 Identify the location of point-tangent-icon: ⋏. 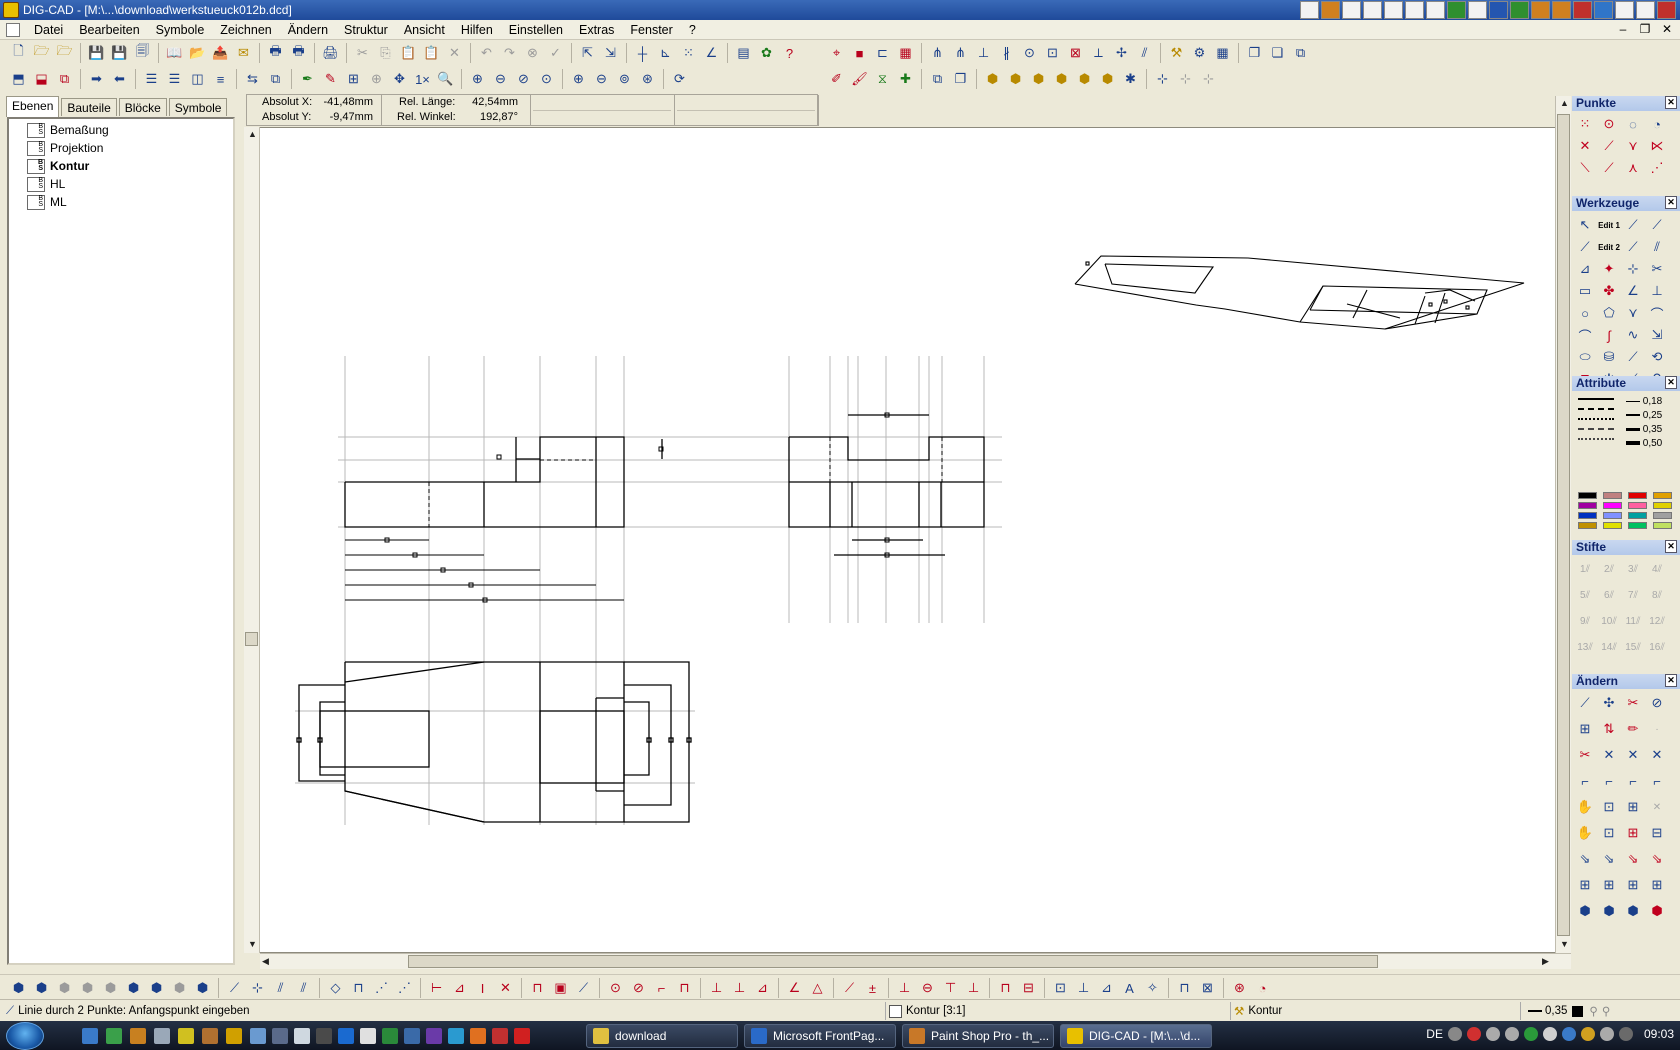
(1633, 168).